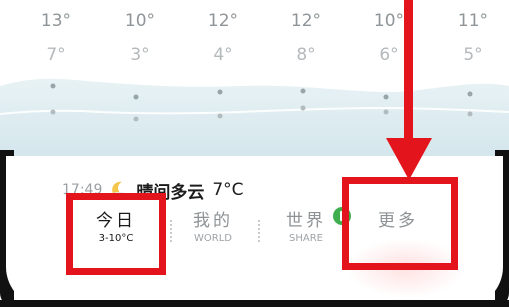  Describe the element at coordinates (56, 21) in the screenshot. I see `forecast-high: 13°` at that location.